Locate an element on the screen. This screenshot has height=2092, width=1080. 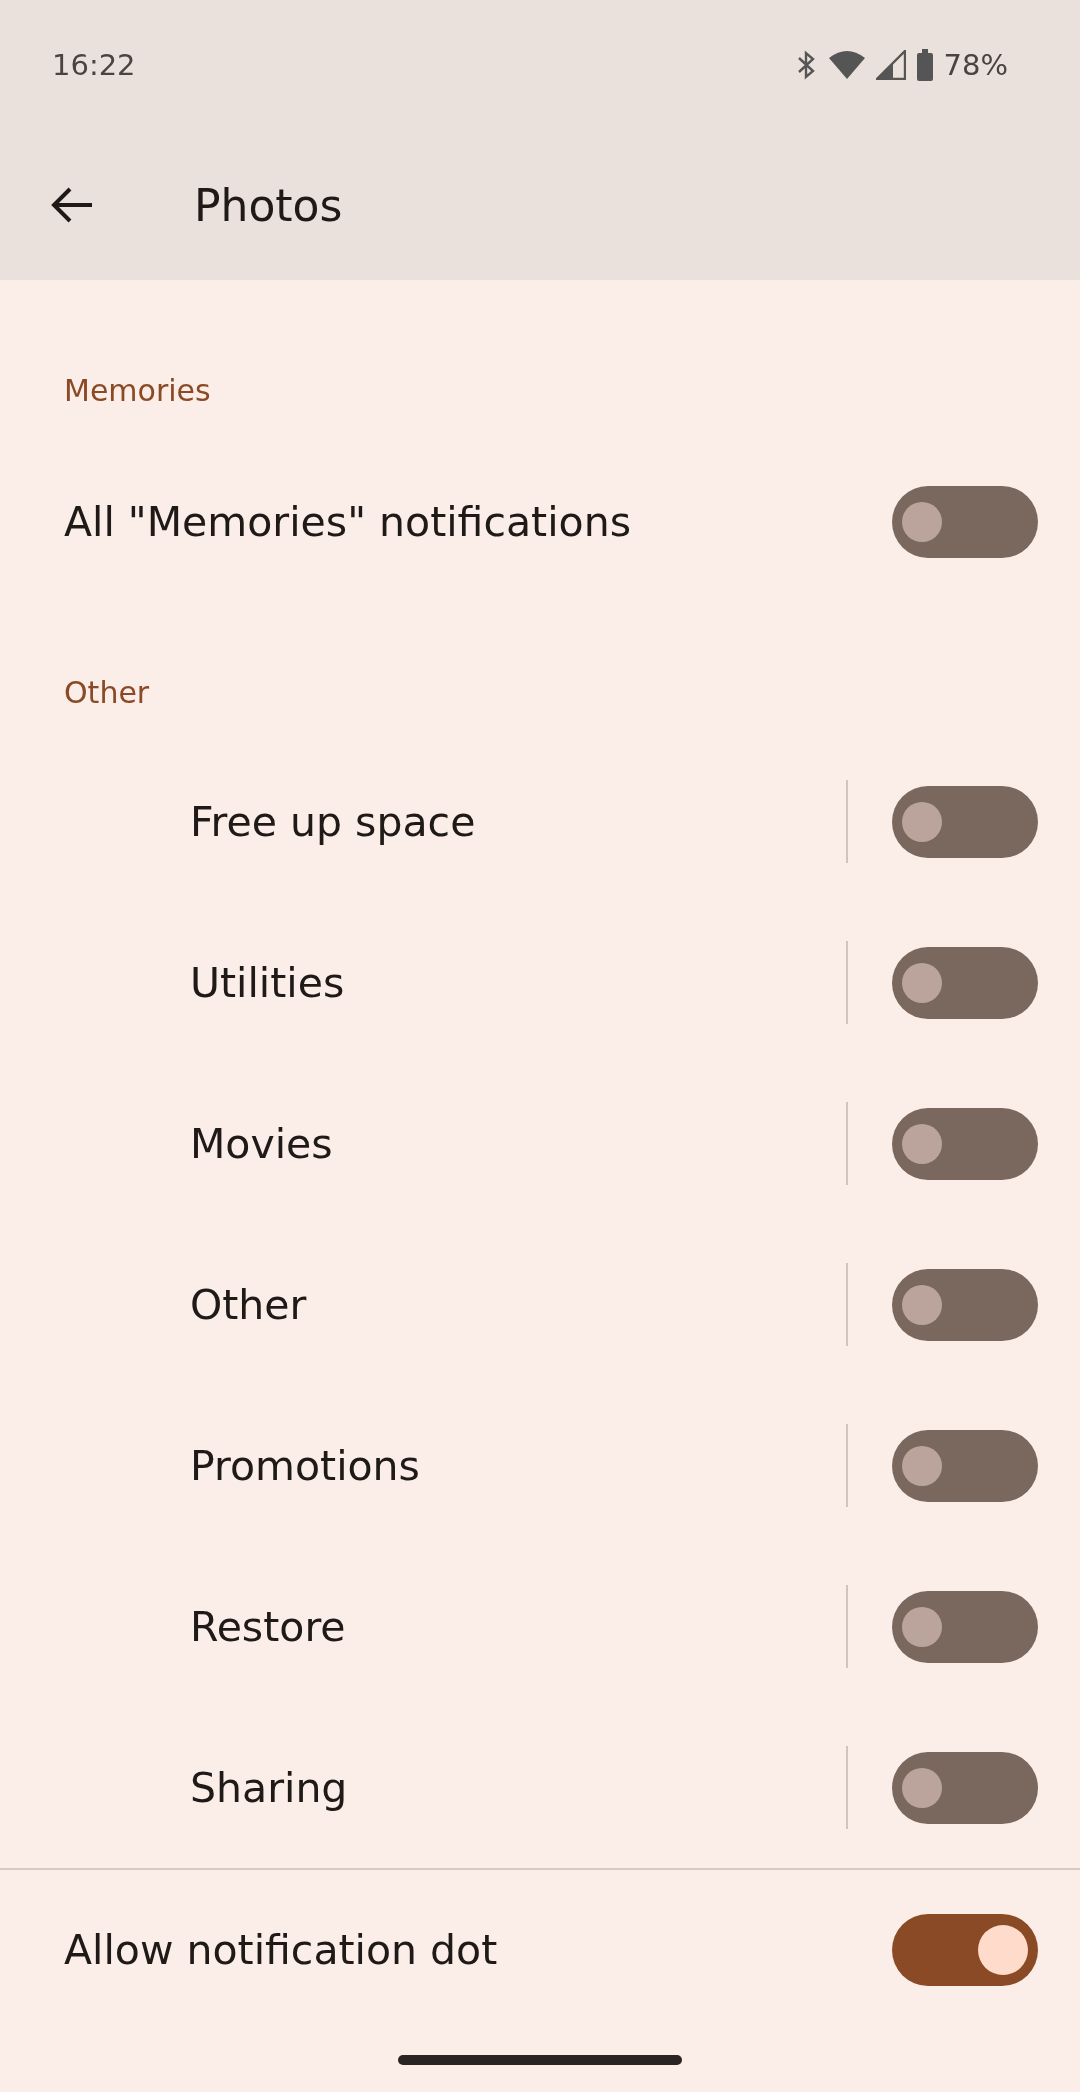
wifi-icon is located at coordinates (846, 65).